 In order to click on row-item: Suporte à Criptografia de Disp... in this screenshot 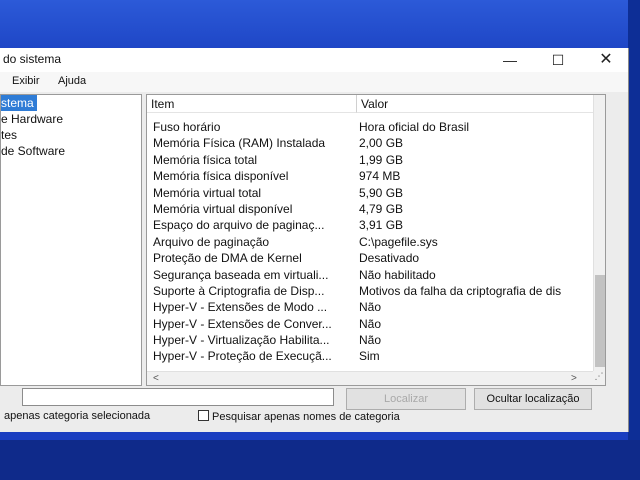, I will do `click(239, 290)`.